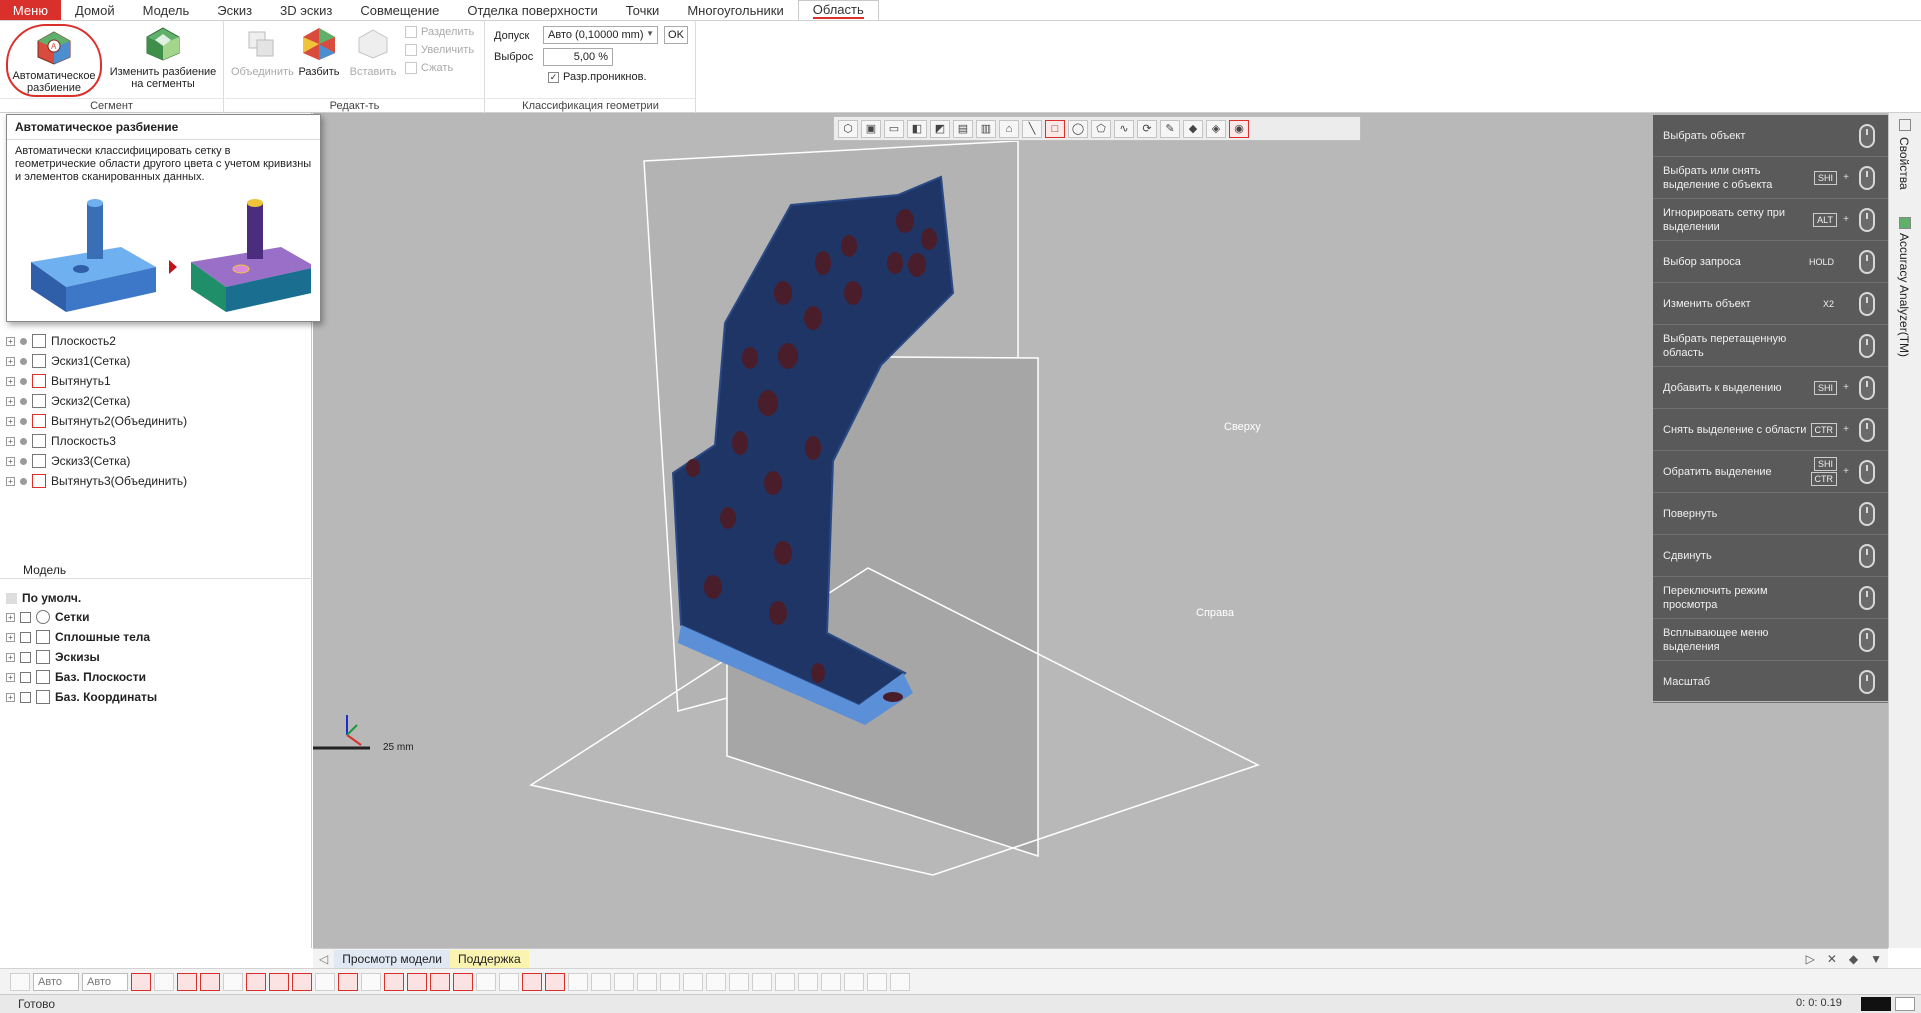  Describe the element at coordinates (373, 51) in the screenshot. I see `insert-button: Вставить` at that location.